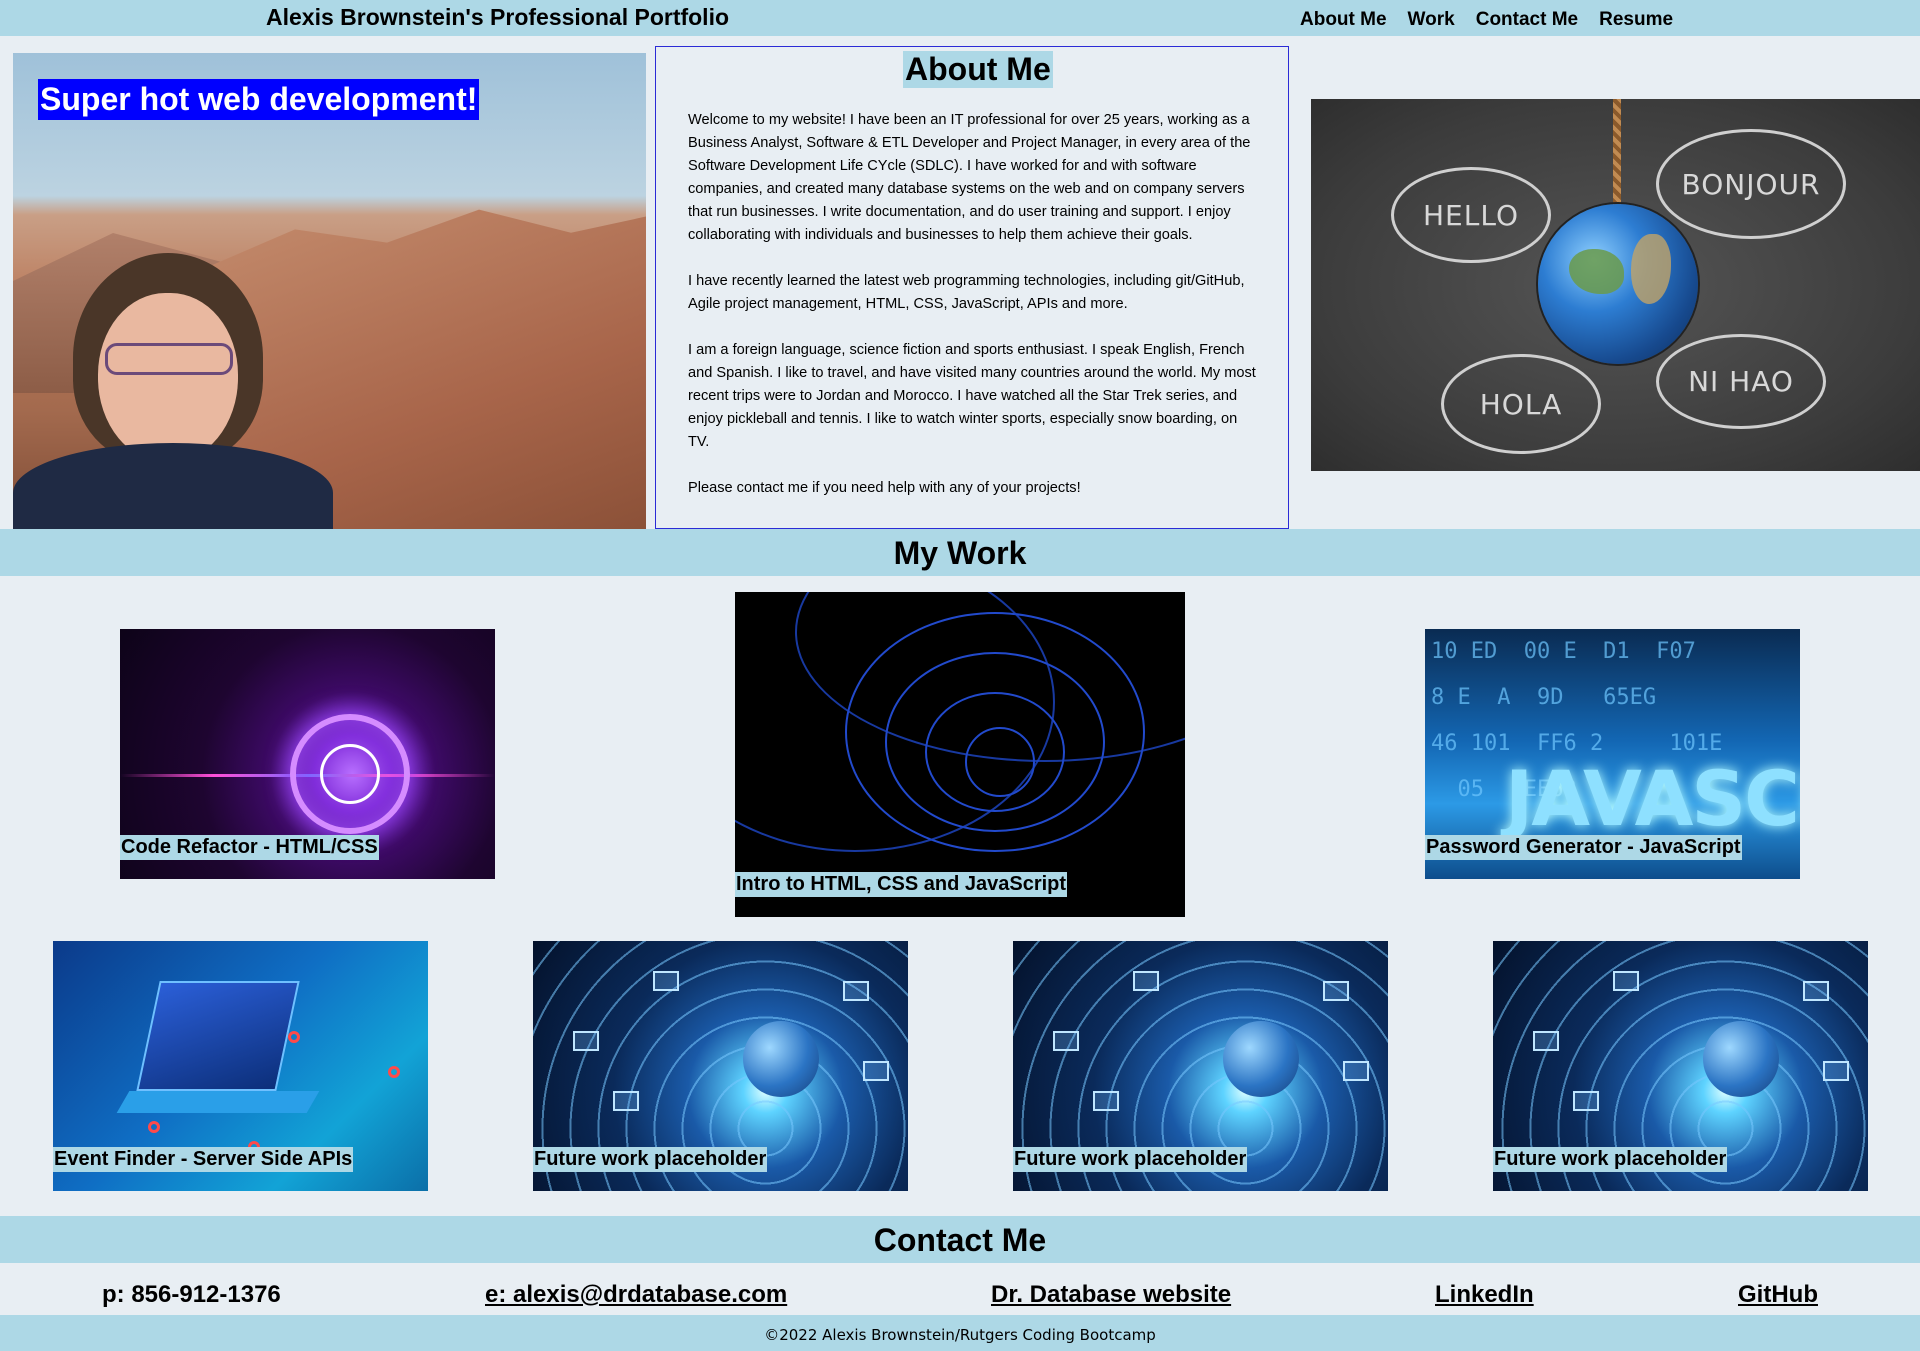  Describe the element at coordinates (1484, 1295) in the screenshot. I see `contact-linkedin-link: LinkedIn` at that location.